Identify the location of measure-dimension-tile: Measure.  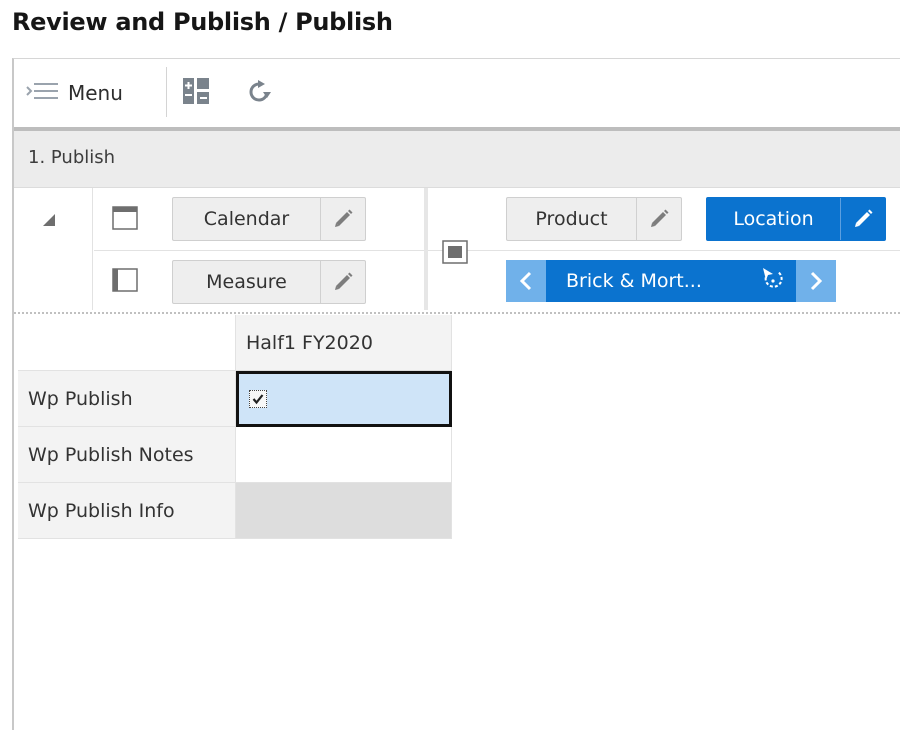
(269, 282).